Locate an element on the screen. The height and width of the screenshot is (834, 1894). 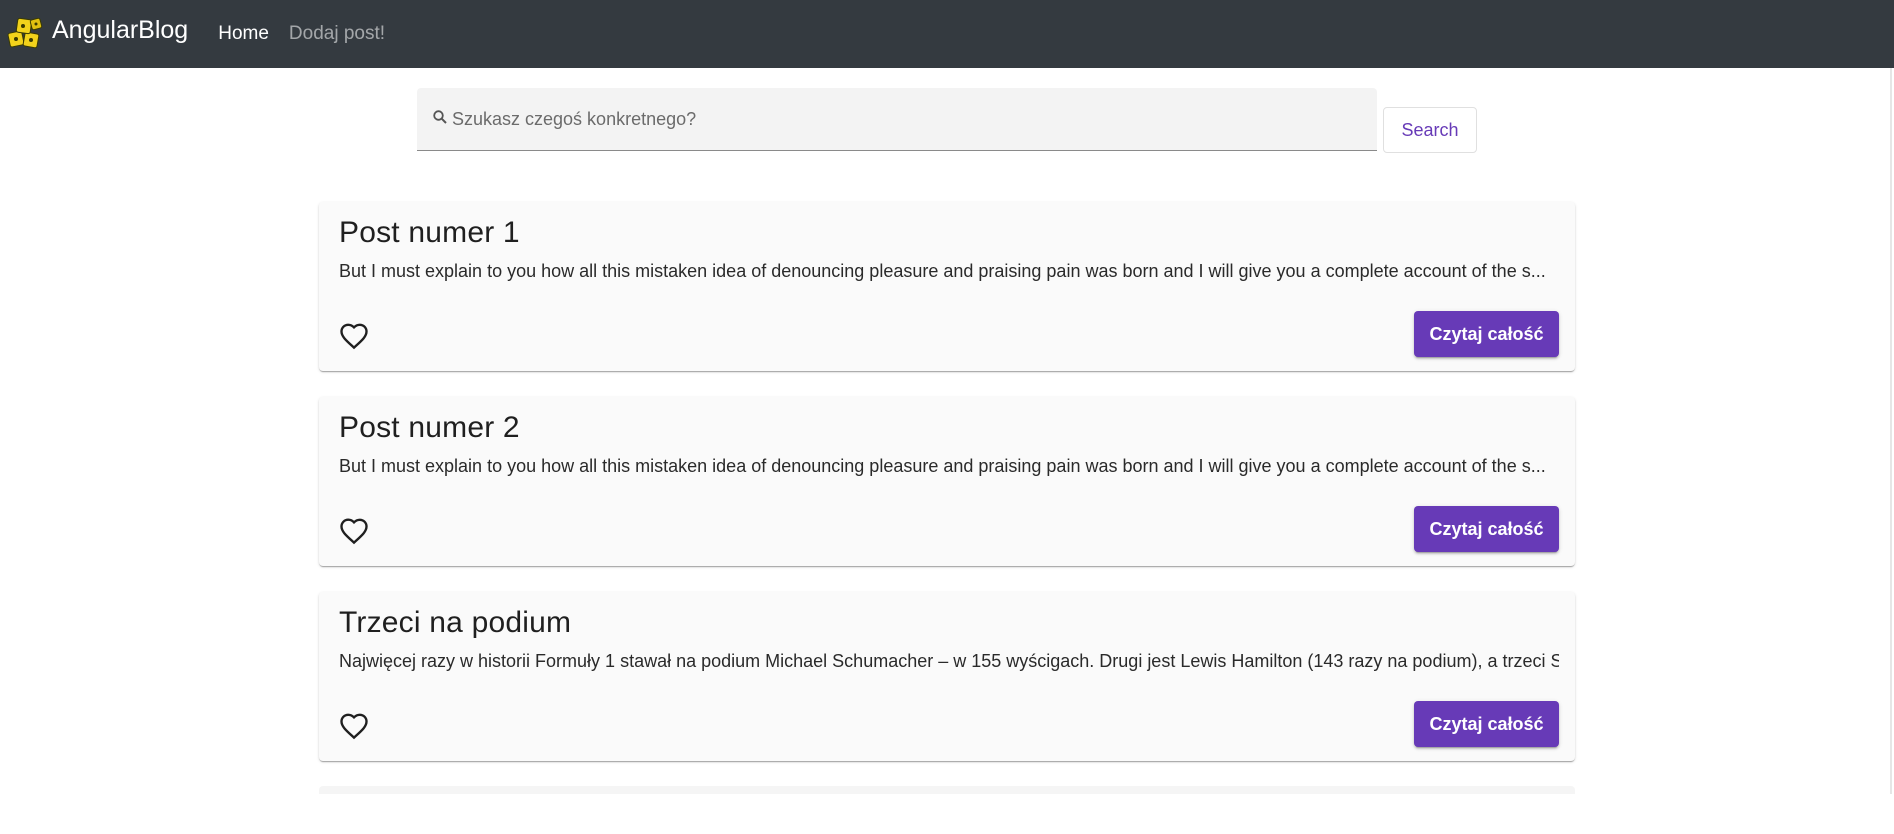
search-icon is located at coordinates (440, 117).